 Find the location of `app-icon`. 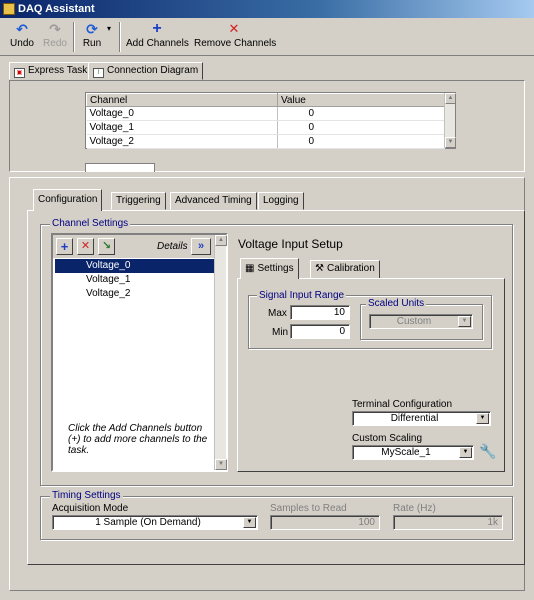

app-icon is located at coordinates (9, 9).